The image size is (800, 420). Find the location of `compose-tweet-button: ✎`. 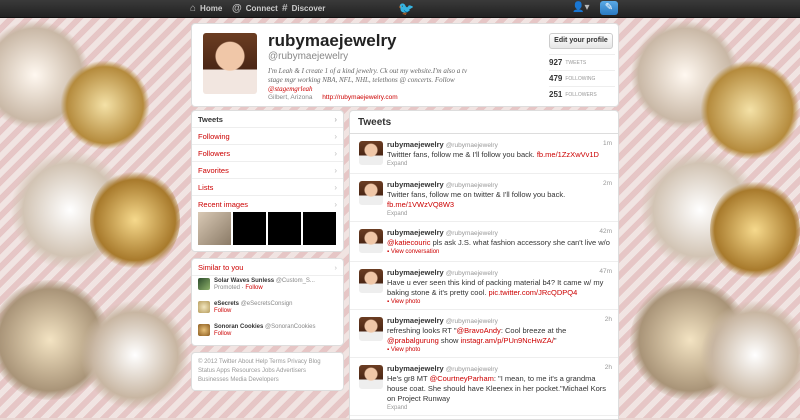

compose-tweet-button: ✎ is located at coordinates (609, 8).